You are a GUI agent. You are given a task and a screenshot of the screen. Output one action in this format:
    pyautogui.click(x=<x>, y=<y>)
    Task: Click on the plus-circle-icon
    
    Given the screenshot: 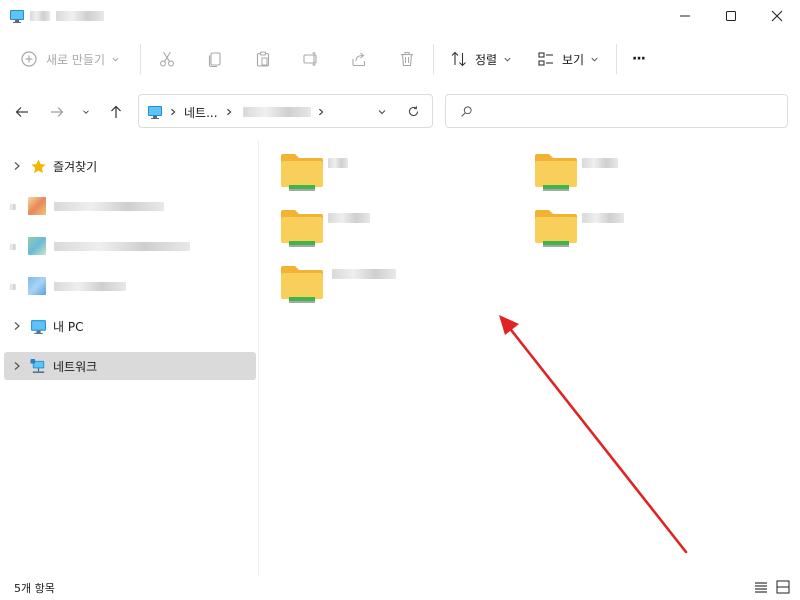 What is the action you would take?
    pyautogui.click(x=29, y=59)
    